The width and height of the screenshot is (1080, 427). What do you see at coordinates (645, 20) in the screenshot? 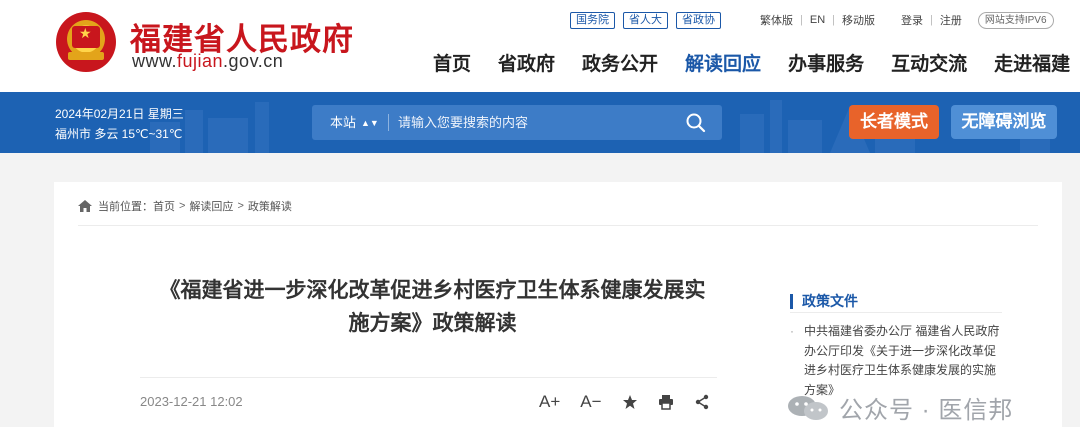
I see `link-provincial-congress: 省人大` at bounding box center [645, 20].